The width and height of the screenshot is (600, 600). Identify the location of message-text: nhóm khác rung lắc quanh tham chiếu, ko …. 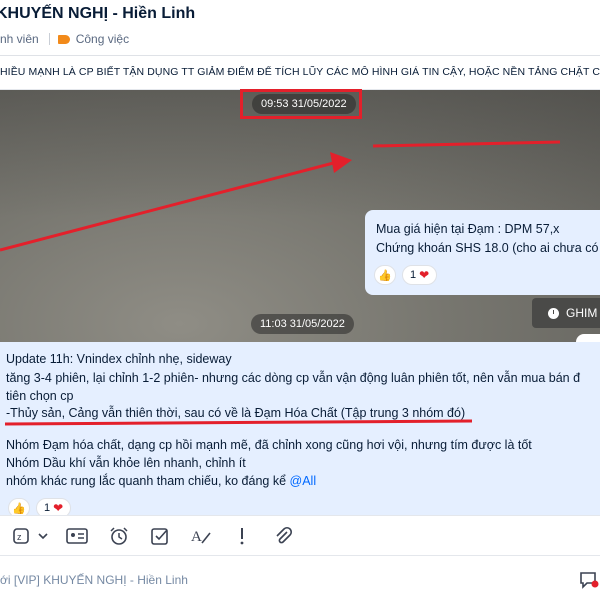
(146, 481).